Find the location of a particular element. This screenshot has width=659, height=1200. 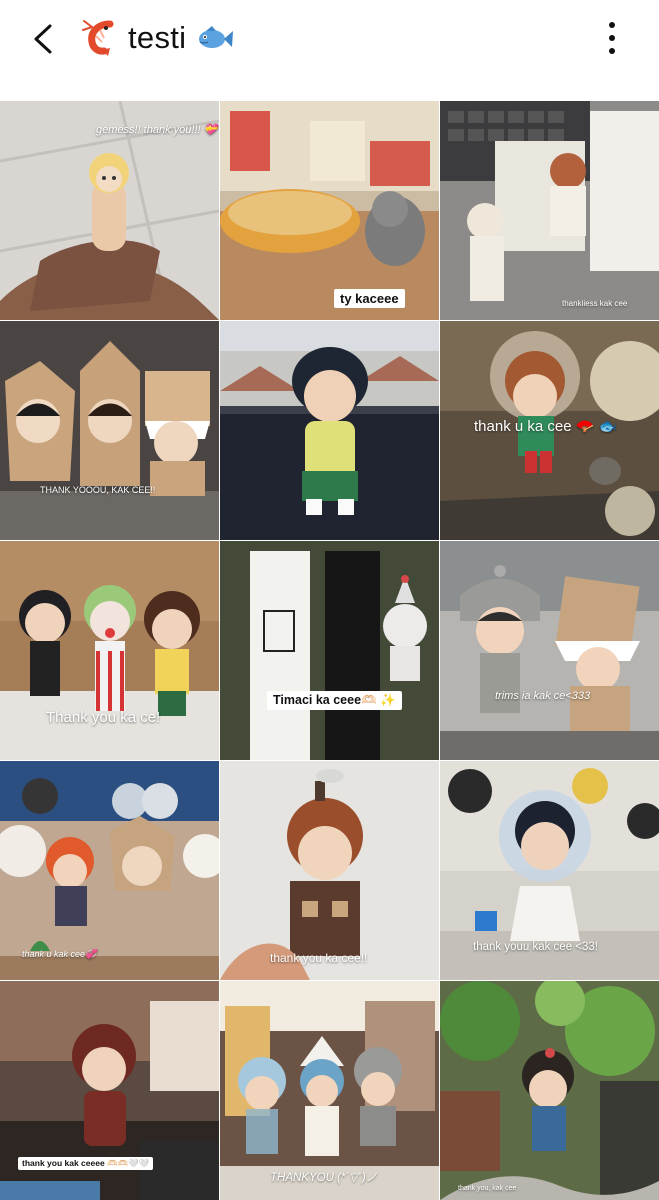

grid-photo-2: ty kaceee is located at coordinates (329, 210).